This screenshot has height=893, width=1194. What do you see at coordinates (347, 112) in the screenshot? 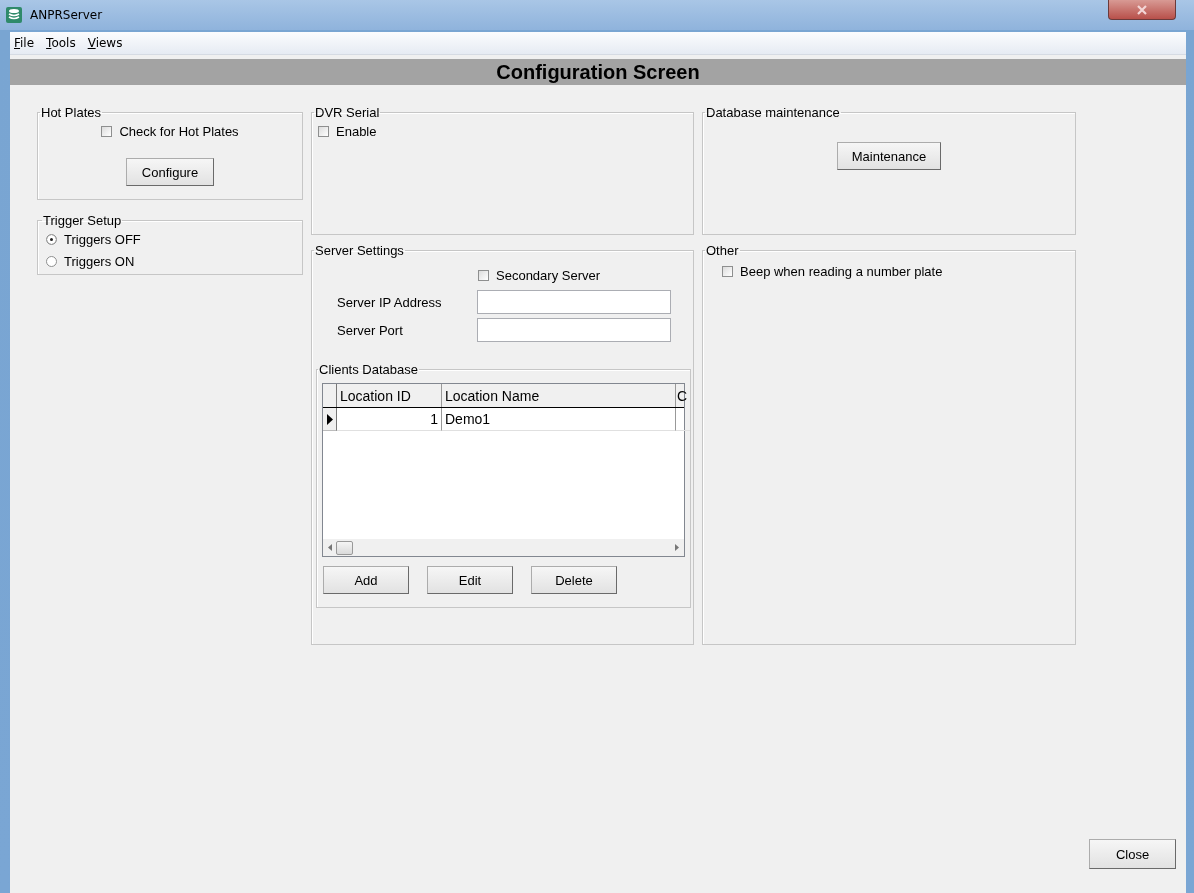
I see `group-title: DVR Serial` at bounding box center [347, 112].